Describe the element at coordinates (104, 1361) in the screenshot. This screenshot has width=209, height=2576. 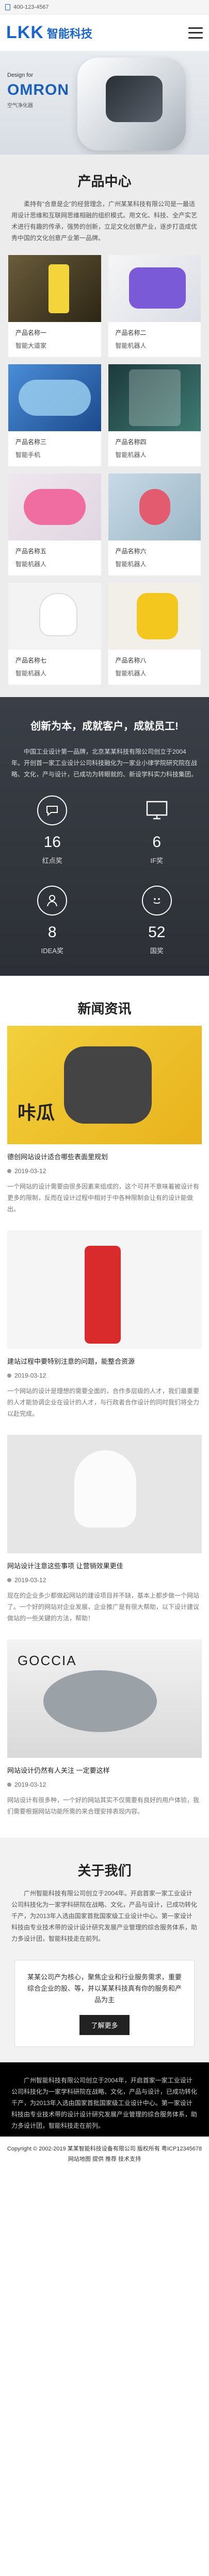
I see `news-title: 建站过程中要特别注意的问题，能整合资源` at that location.